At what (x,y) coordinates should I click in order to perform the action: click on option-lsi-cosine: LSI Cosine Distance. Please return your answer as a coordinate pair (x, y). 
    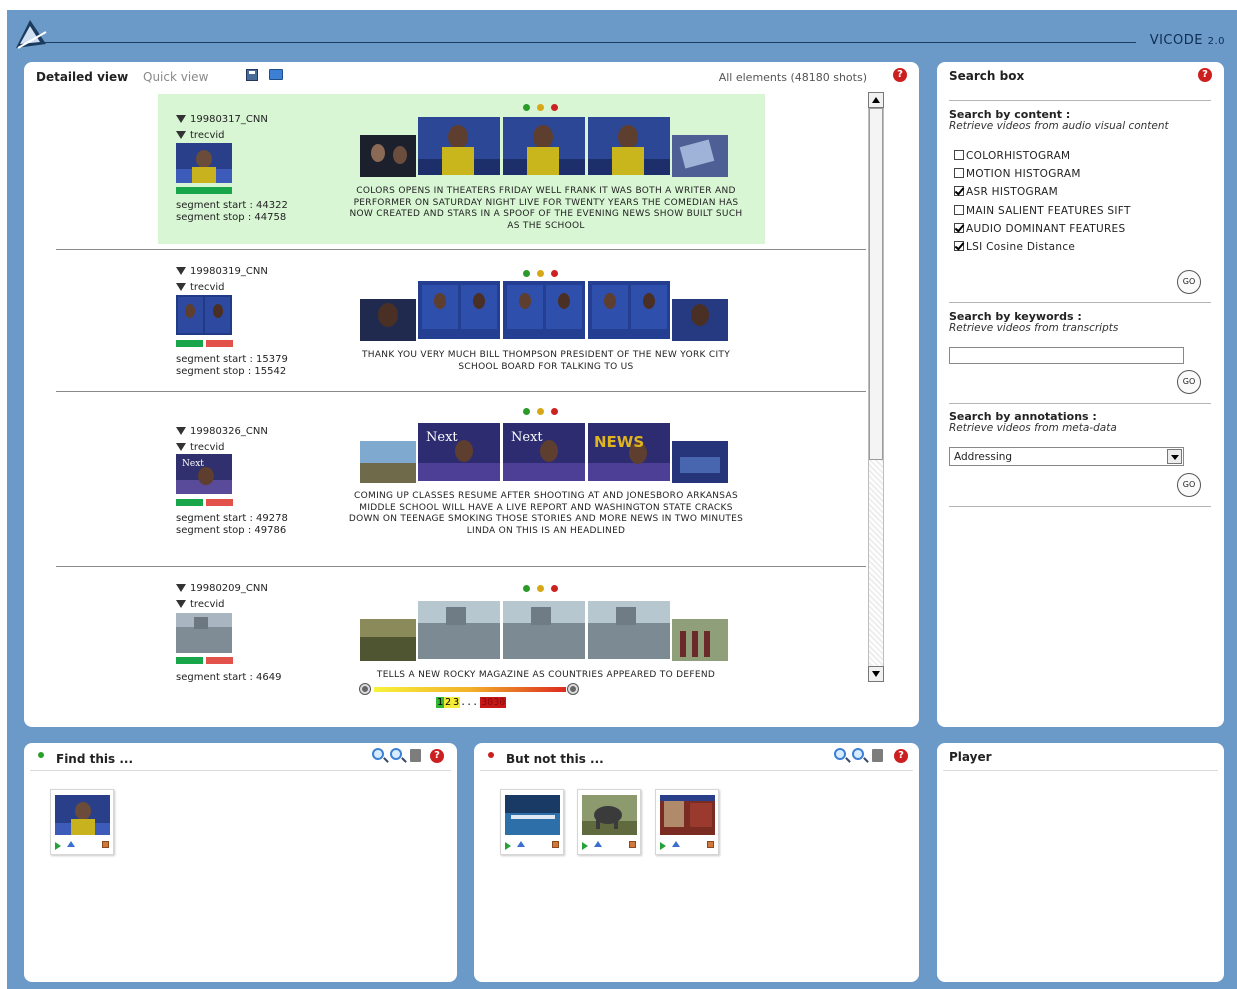
    Looking at the image, I should click on (1014, 247).